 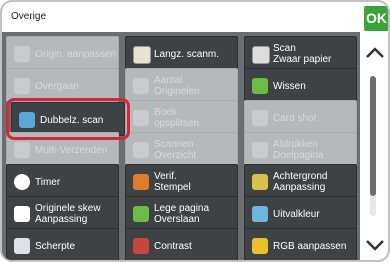 What do you see at coordinates (375, 53) in the screenshot?
I see `scroll-up-icon` at bounding box center [375, 53].